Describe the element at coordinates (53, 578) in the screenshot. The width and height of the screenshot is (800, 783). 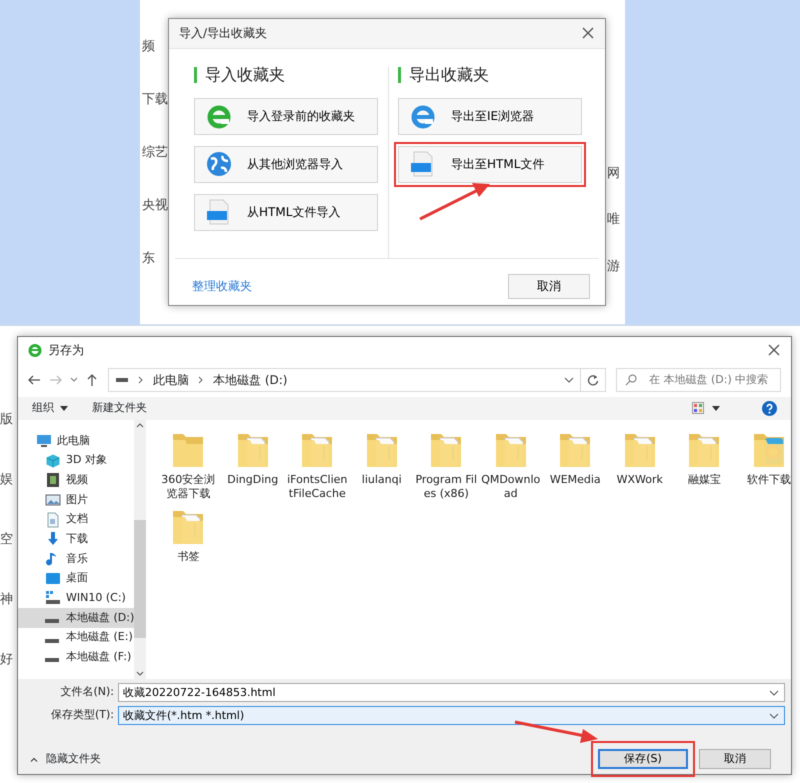
I see `desktop-icon` at that location.